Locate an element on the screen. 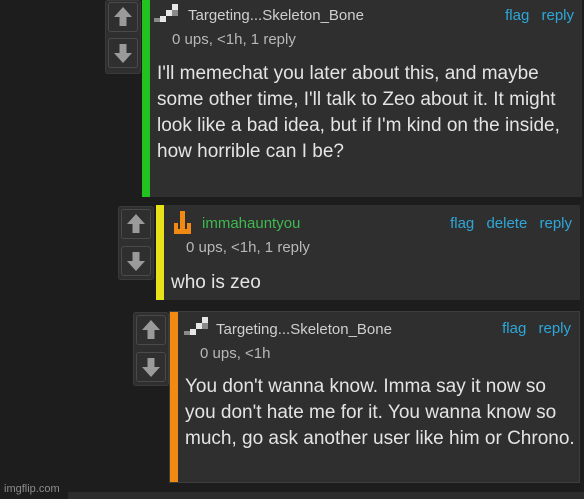 The image size is (584, 499). comment-actions: flag delete reply is located at coordinates (507, 223).